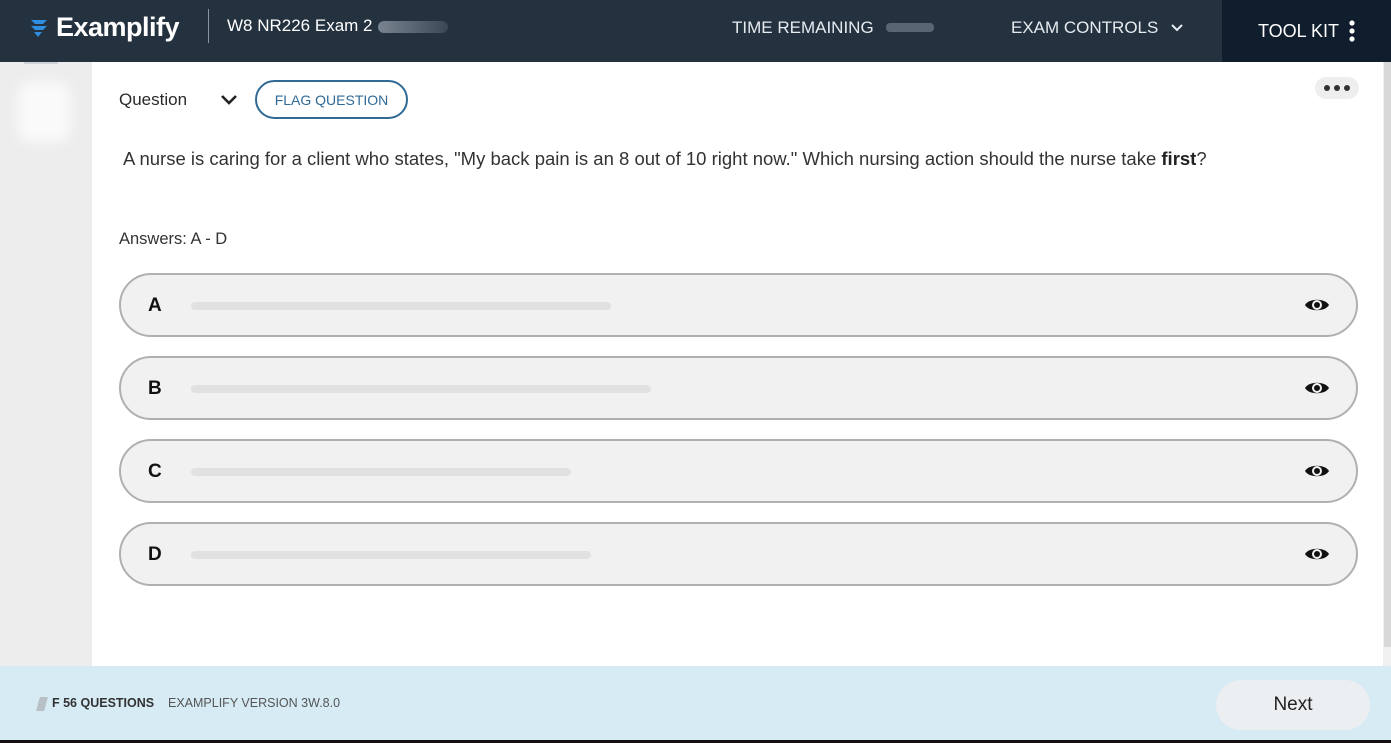  What do you see at coordinates (331, 99) in the screenshot?
I see `flag-question-button: FLAG QUESTION` at bounding box center [331, 99].